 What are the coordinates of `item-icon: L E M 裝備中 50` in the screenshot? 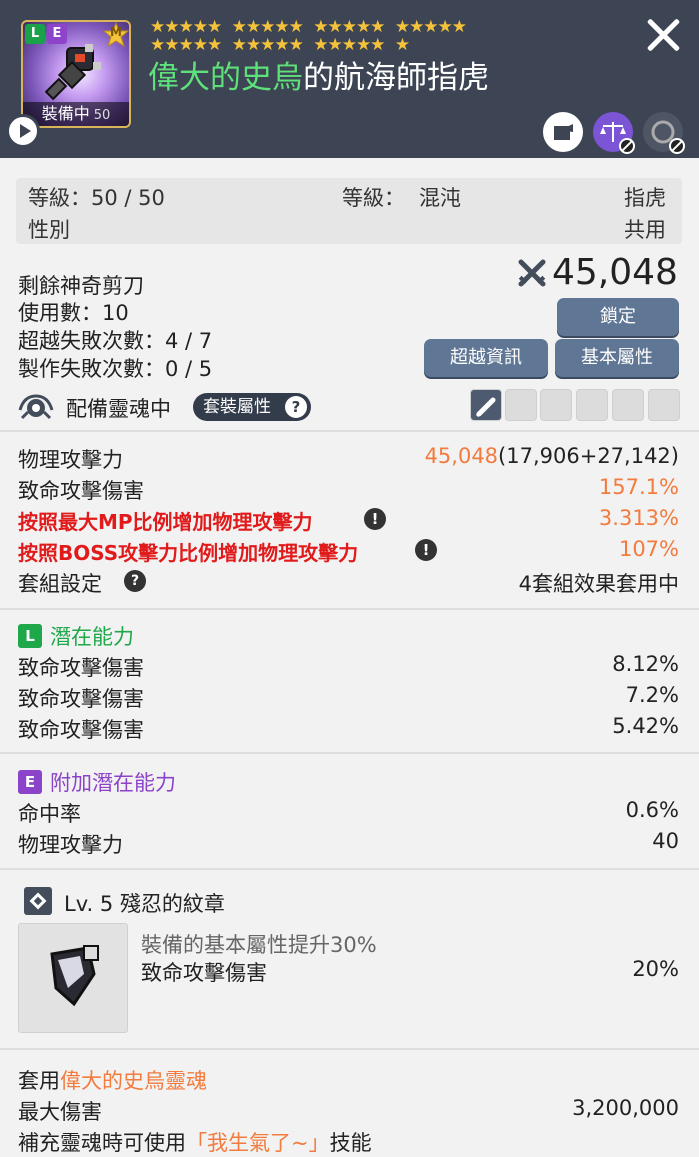 It's located at (76, 74).